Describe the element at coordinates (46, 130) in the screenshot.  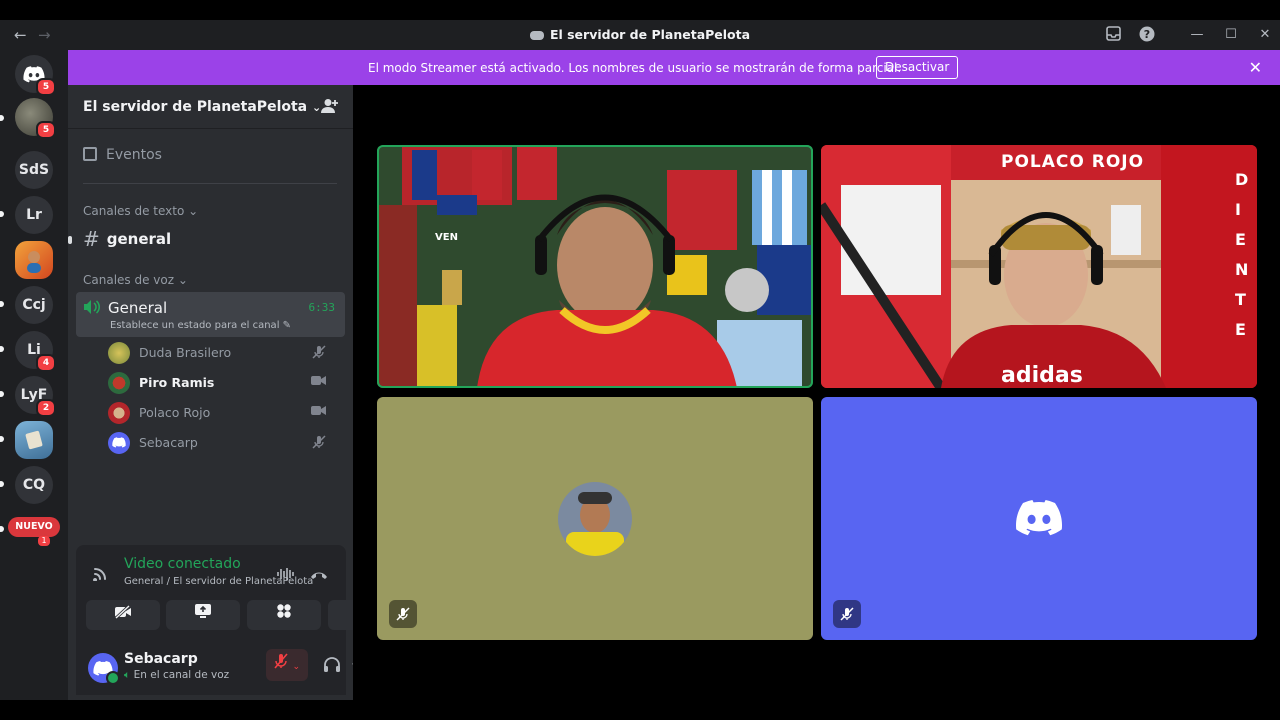
I see `notification-badge: 5` at that location.